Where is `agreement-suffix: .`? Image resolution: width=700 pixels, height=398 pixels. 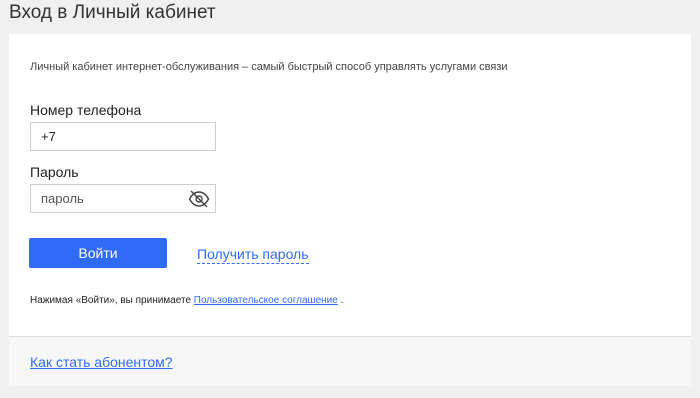 agreement-suffix: . is located at coordinates (342, 300).